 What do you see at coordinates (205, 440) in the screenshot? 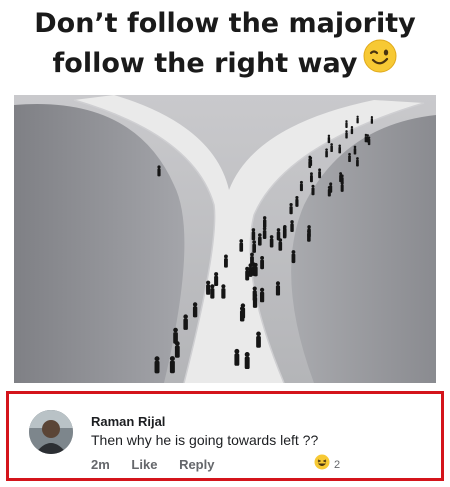
I see `comment-text: Then why he is going towards left ??` at bounding box center [205, 440].